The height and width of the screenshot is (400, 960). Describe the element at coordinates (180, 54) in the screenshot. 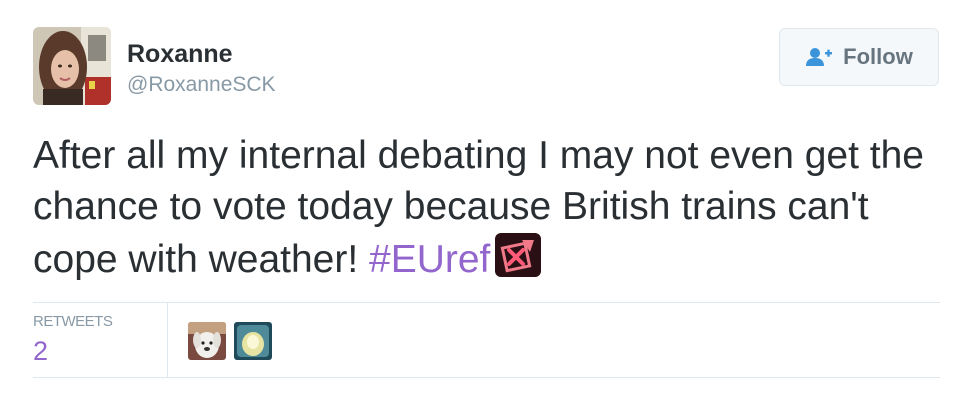

I see `author-name: Roxanne` at that location.